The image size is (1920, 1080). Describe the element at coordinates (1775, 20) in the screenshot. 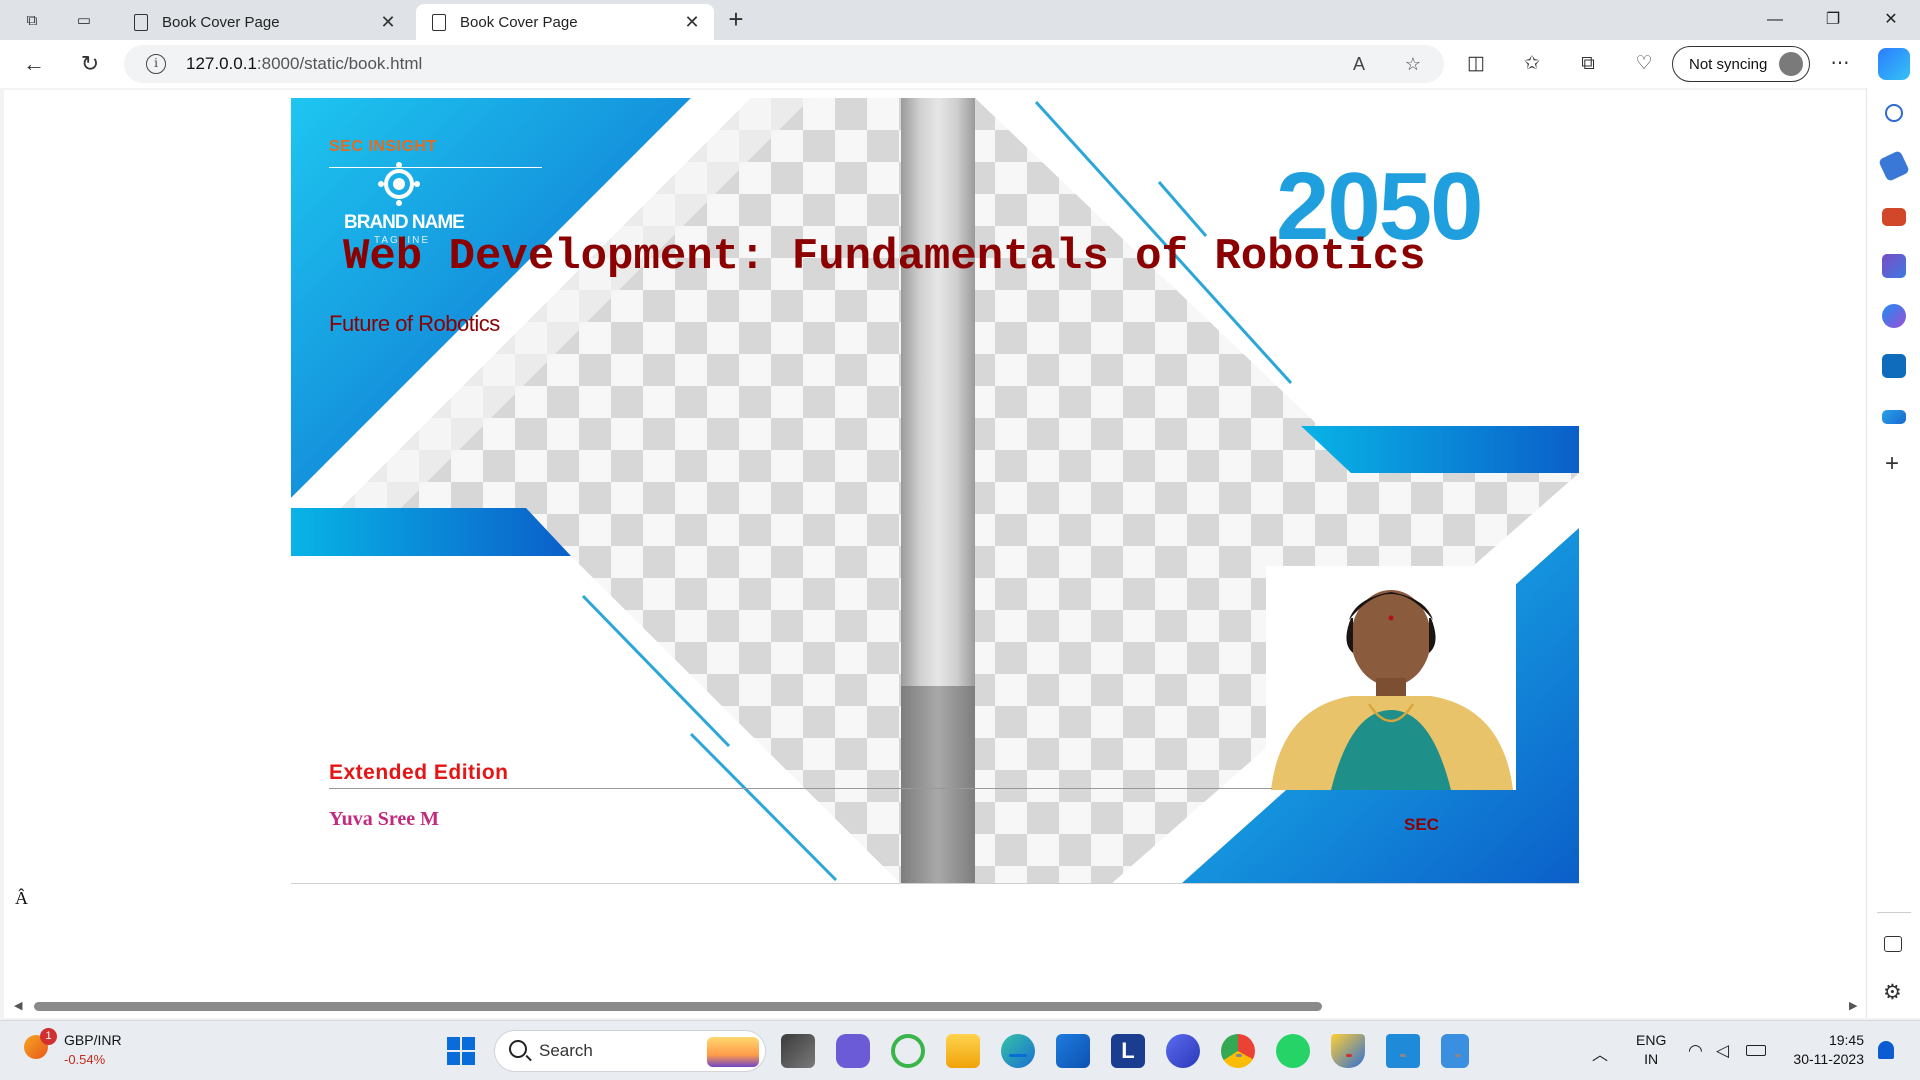

I see `minimize-button: —` at that location.